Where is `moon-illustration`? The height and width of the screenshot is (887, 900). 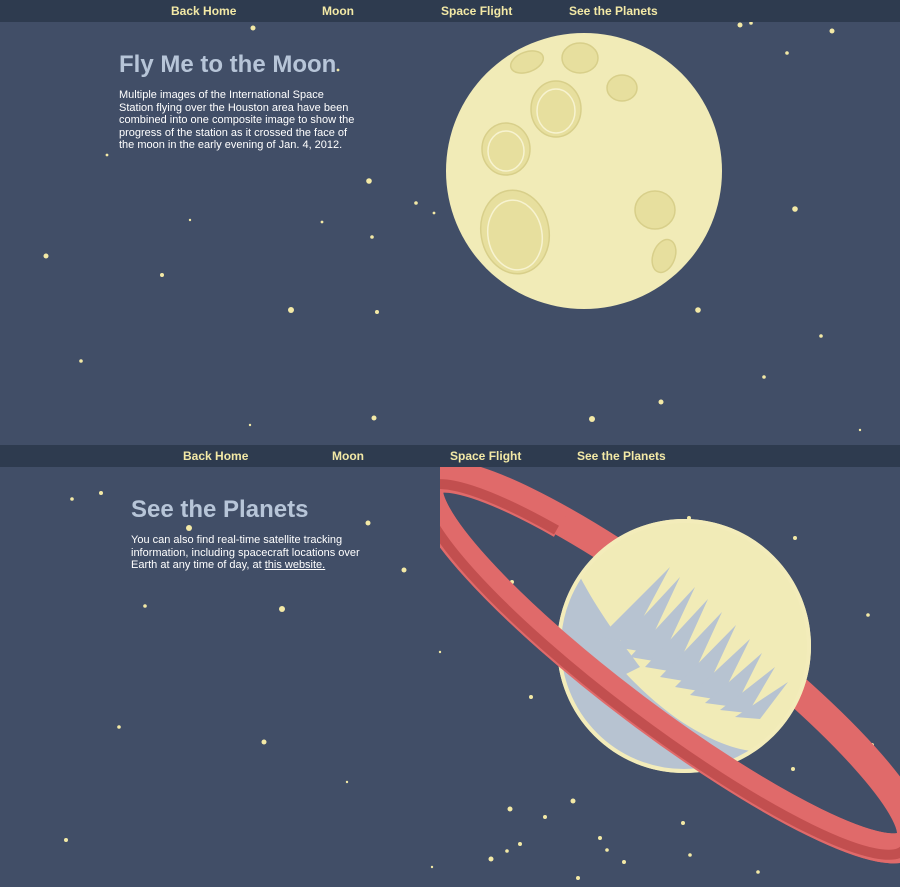
moon-illustration is located at coordinates (584, 171).